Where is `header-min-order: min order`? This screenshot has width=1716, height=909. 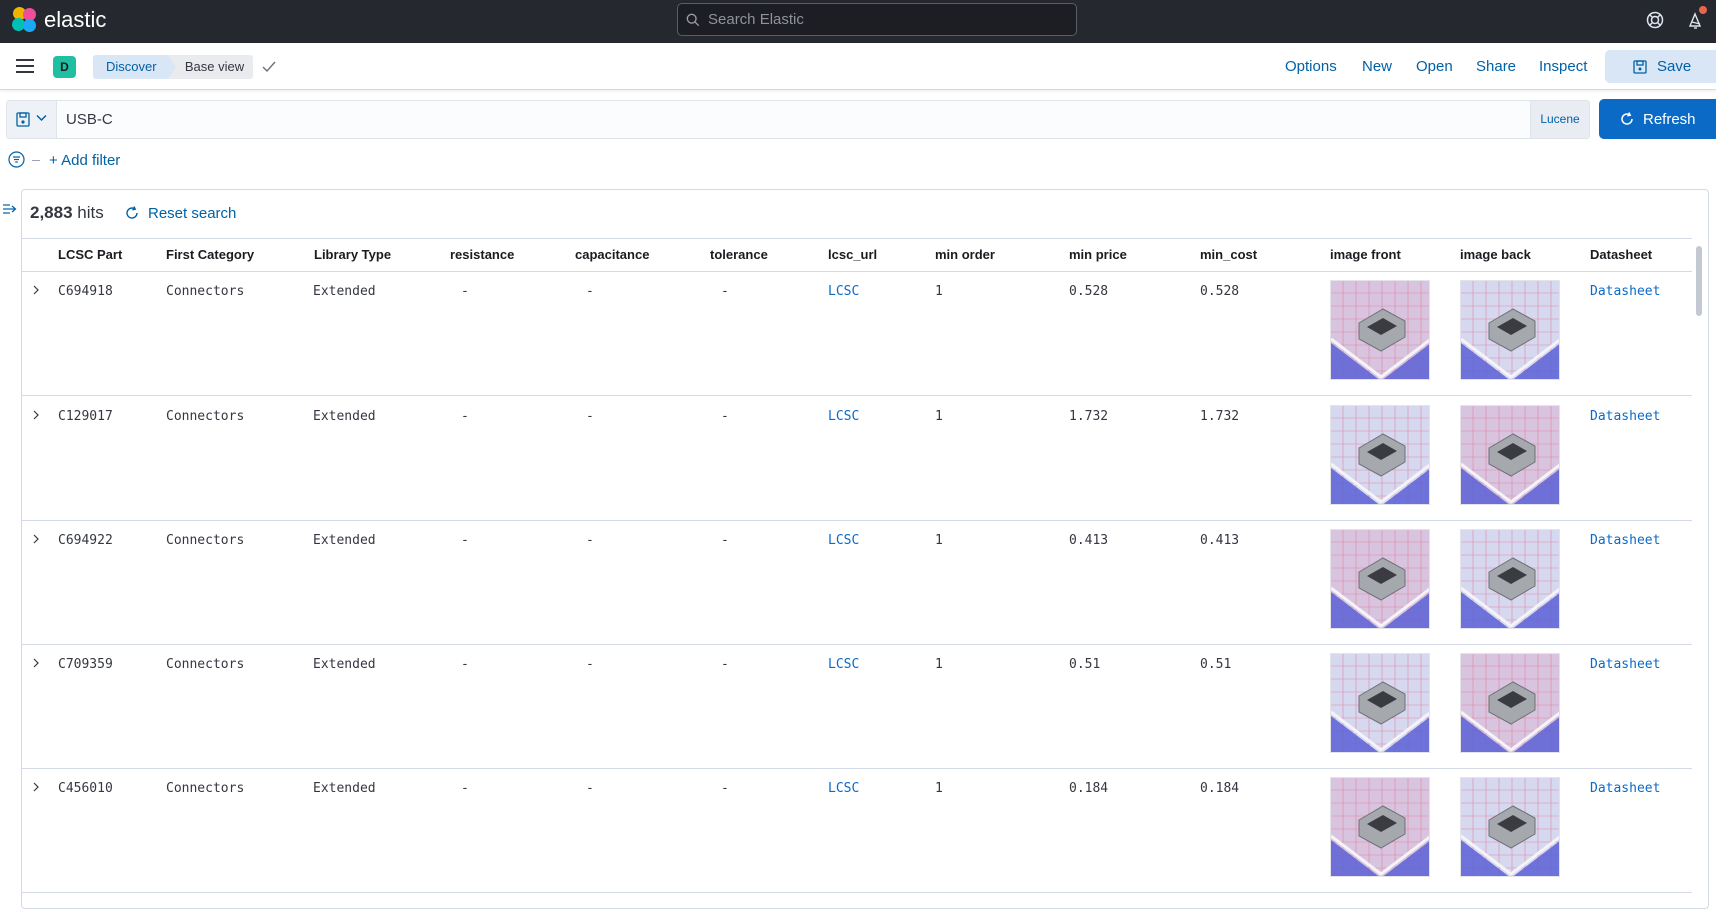 header-min-order: min order is located at coordinates (965, 254).